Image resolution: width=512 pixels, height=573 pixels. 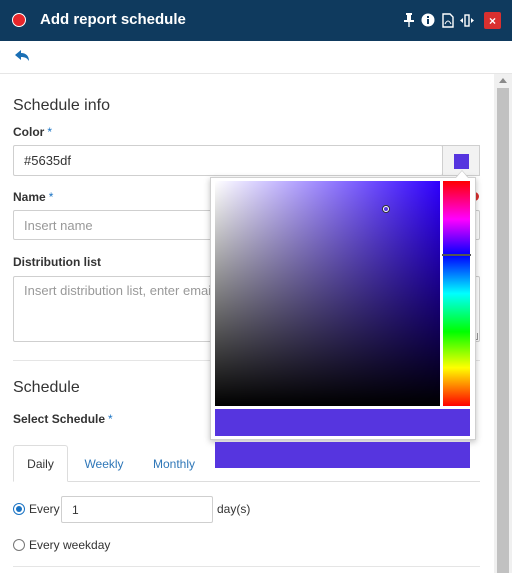 I want to click on info-icon, so click(x=428, y=20).